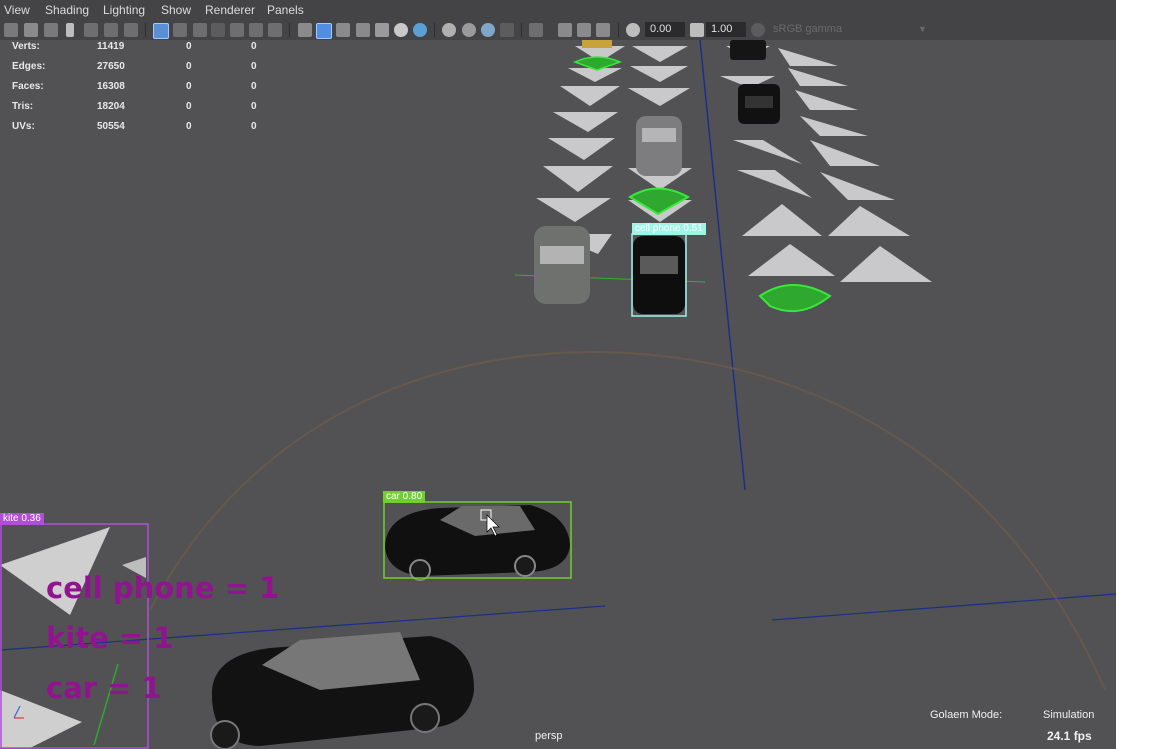 This screenshot has width=1152, height=749. I want to click on menu-view: View, so click(17, 10).